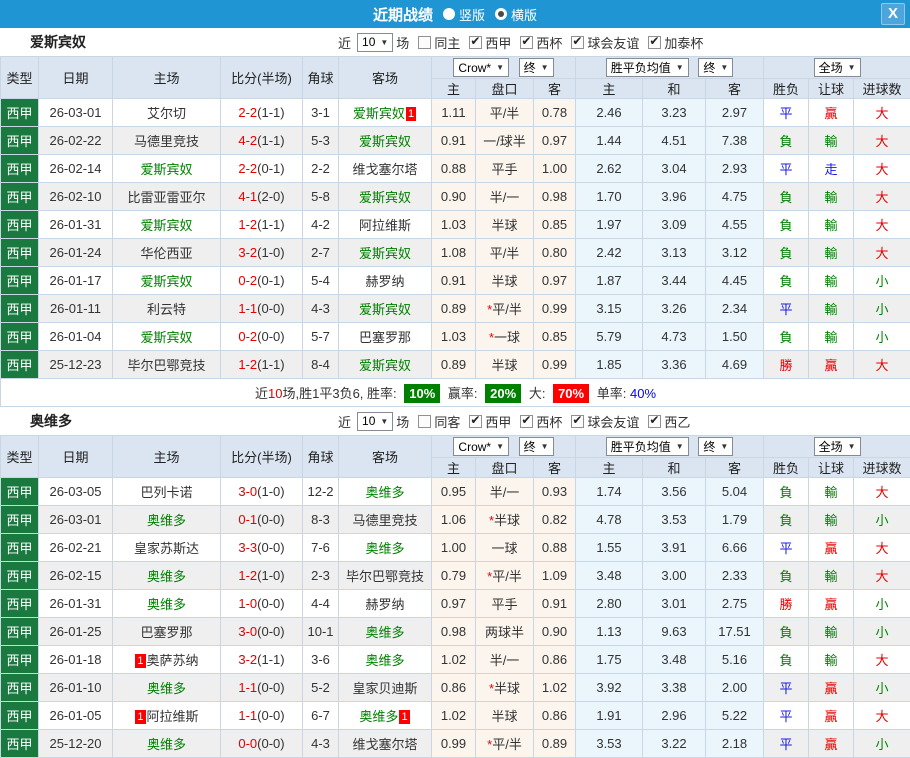 The width and height of the screenshot is (910, 758). What do you see at coordinates (609, 604) in the screenshot?
I see `mean-home-cell: 2.80` at bounding box center [609, 604].